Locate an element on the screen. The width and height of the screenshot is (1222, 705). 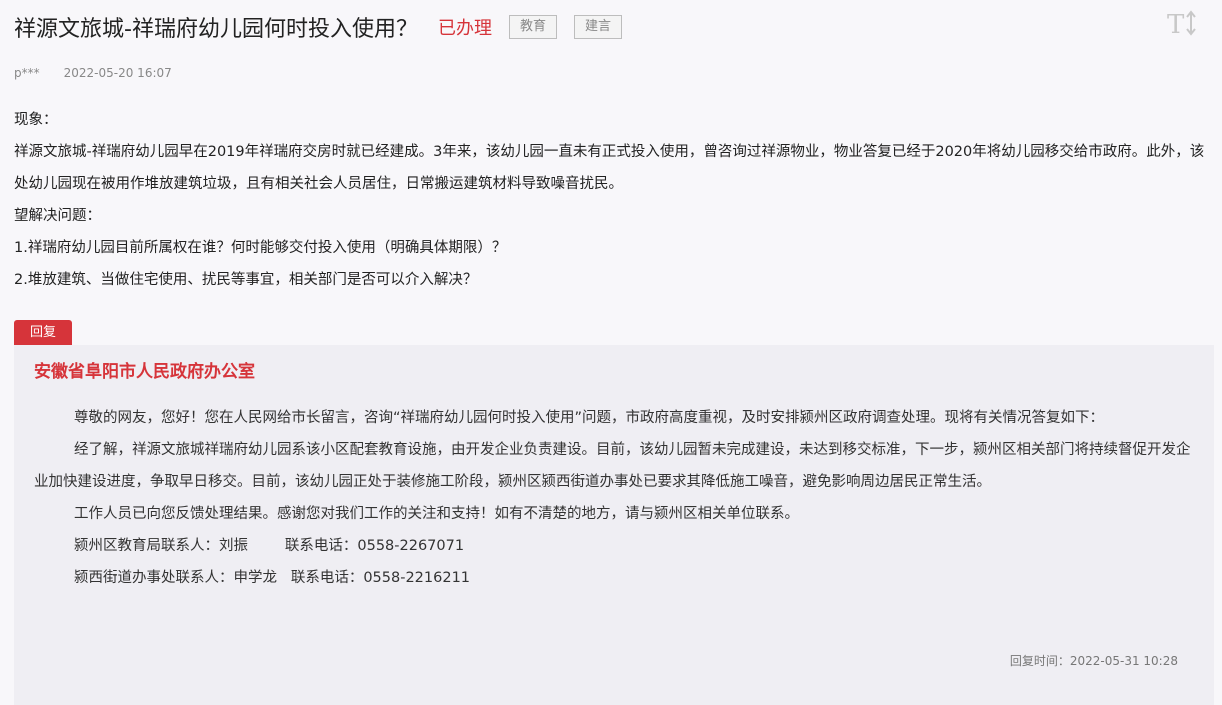
font-size-toggle-button: T is located at coordinates (1183, 24).